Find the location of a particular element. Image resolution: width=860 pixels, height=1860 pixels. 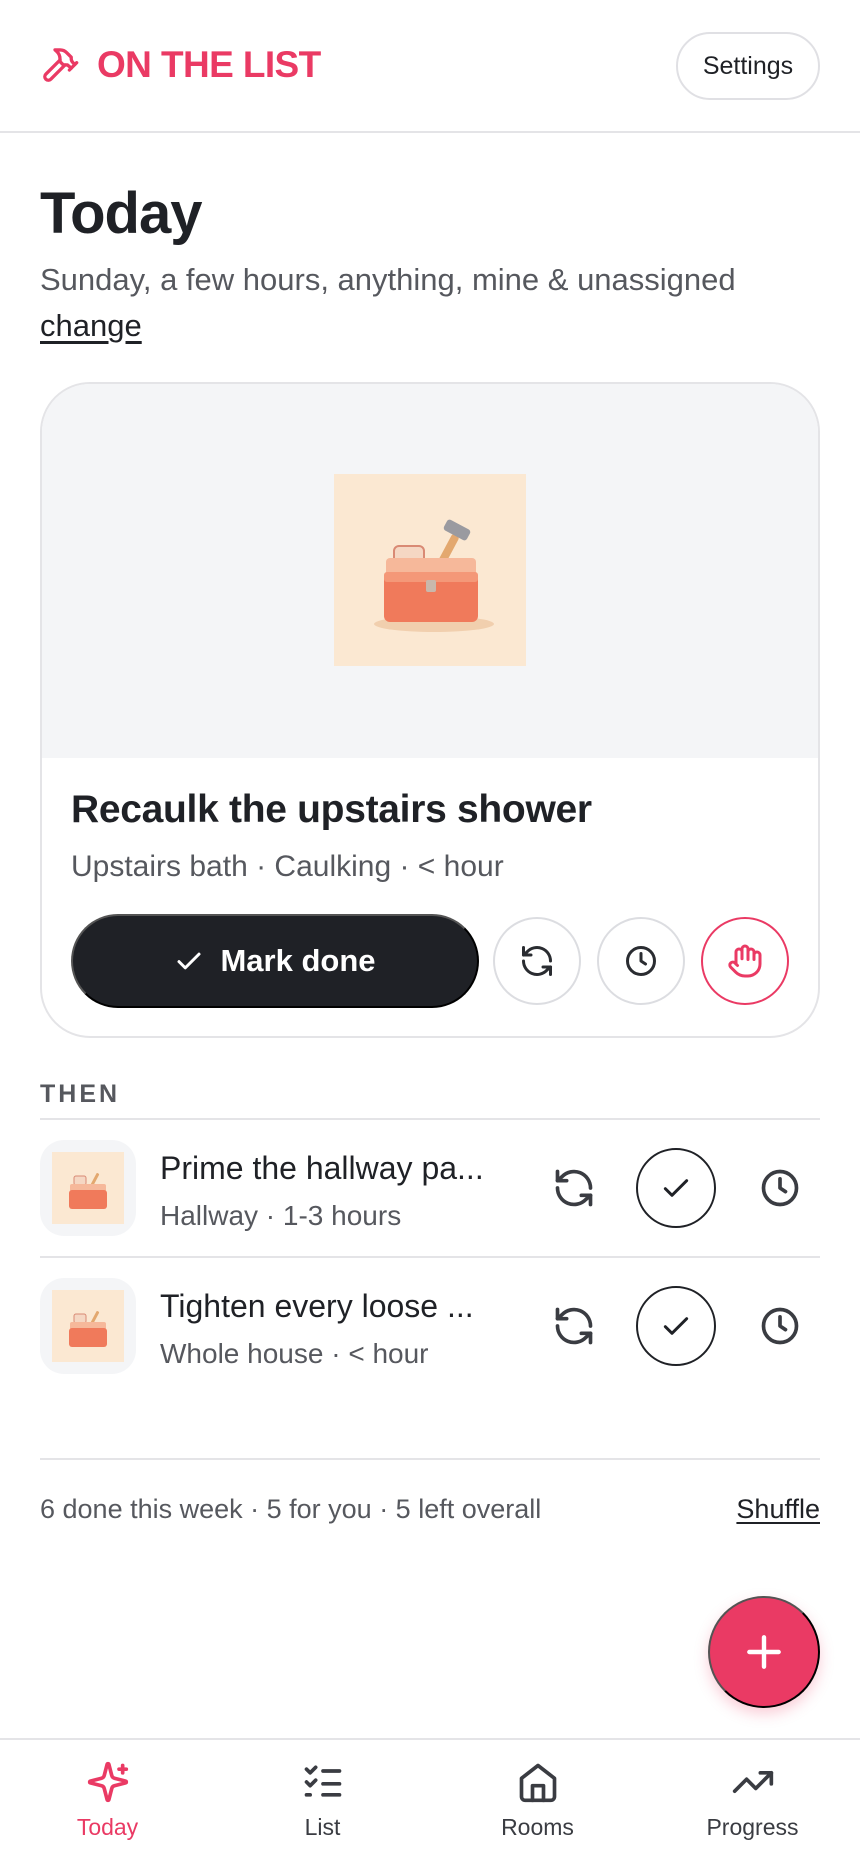

app-header: ON THE LIST Settings is located at coordinates (430, 66).